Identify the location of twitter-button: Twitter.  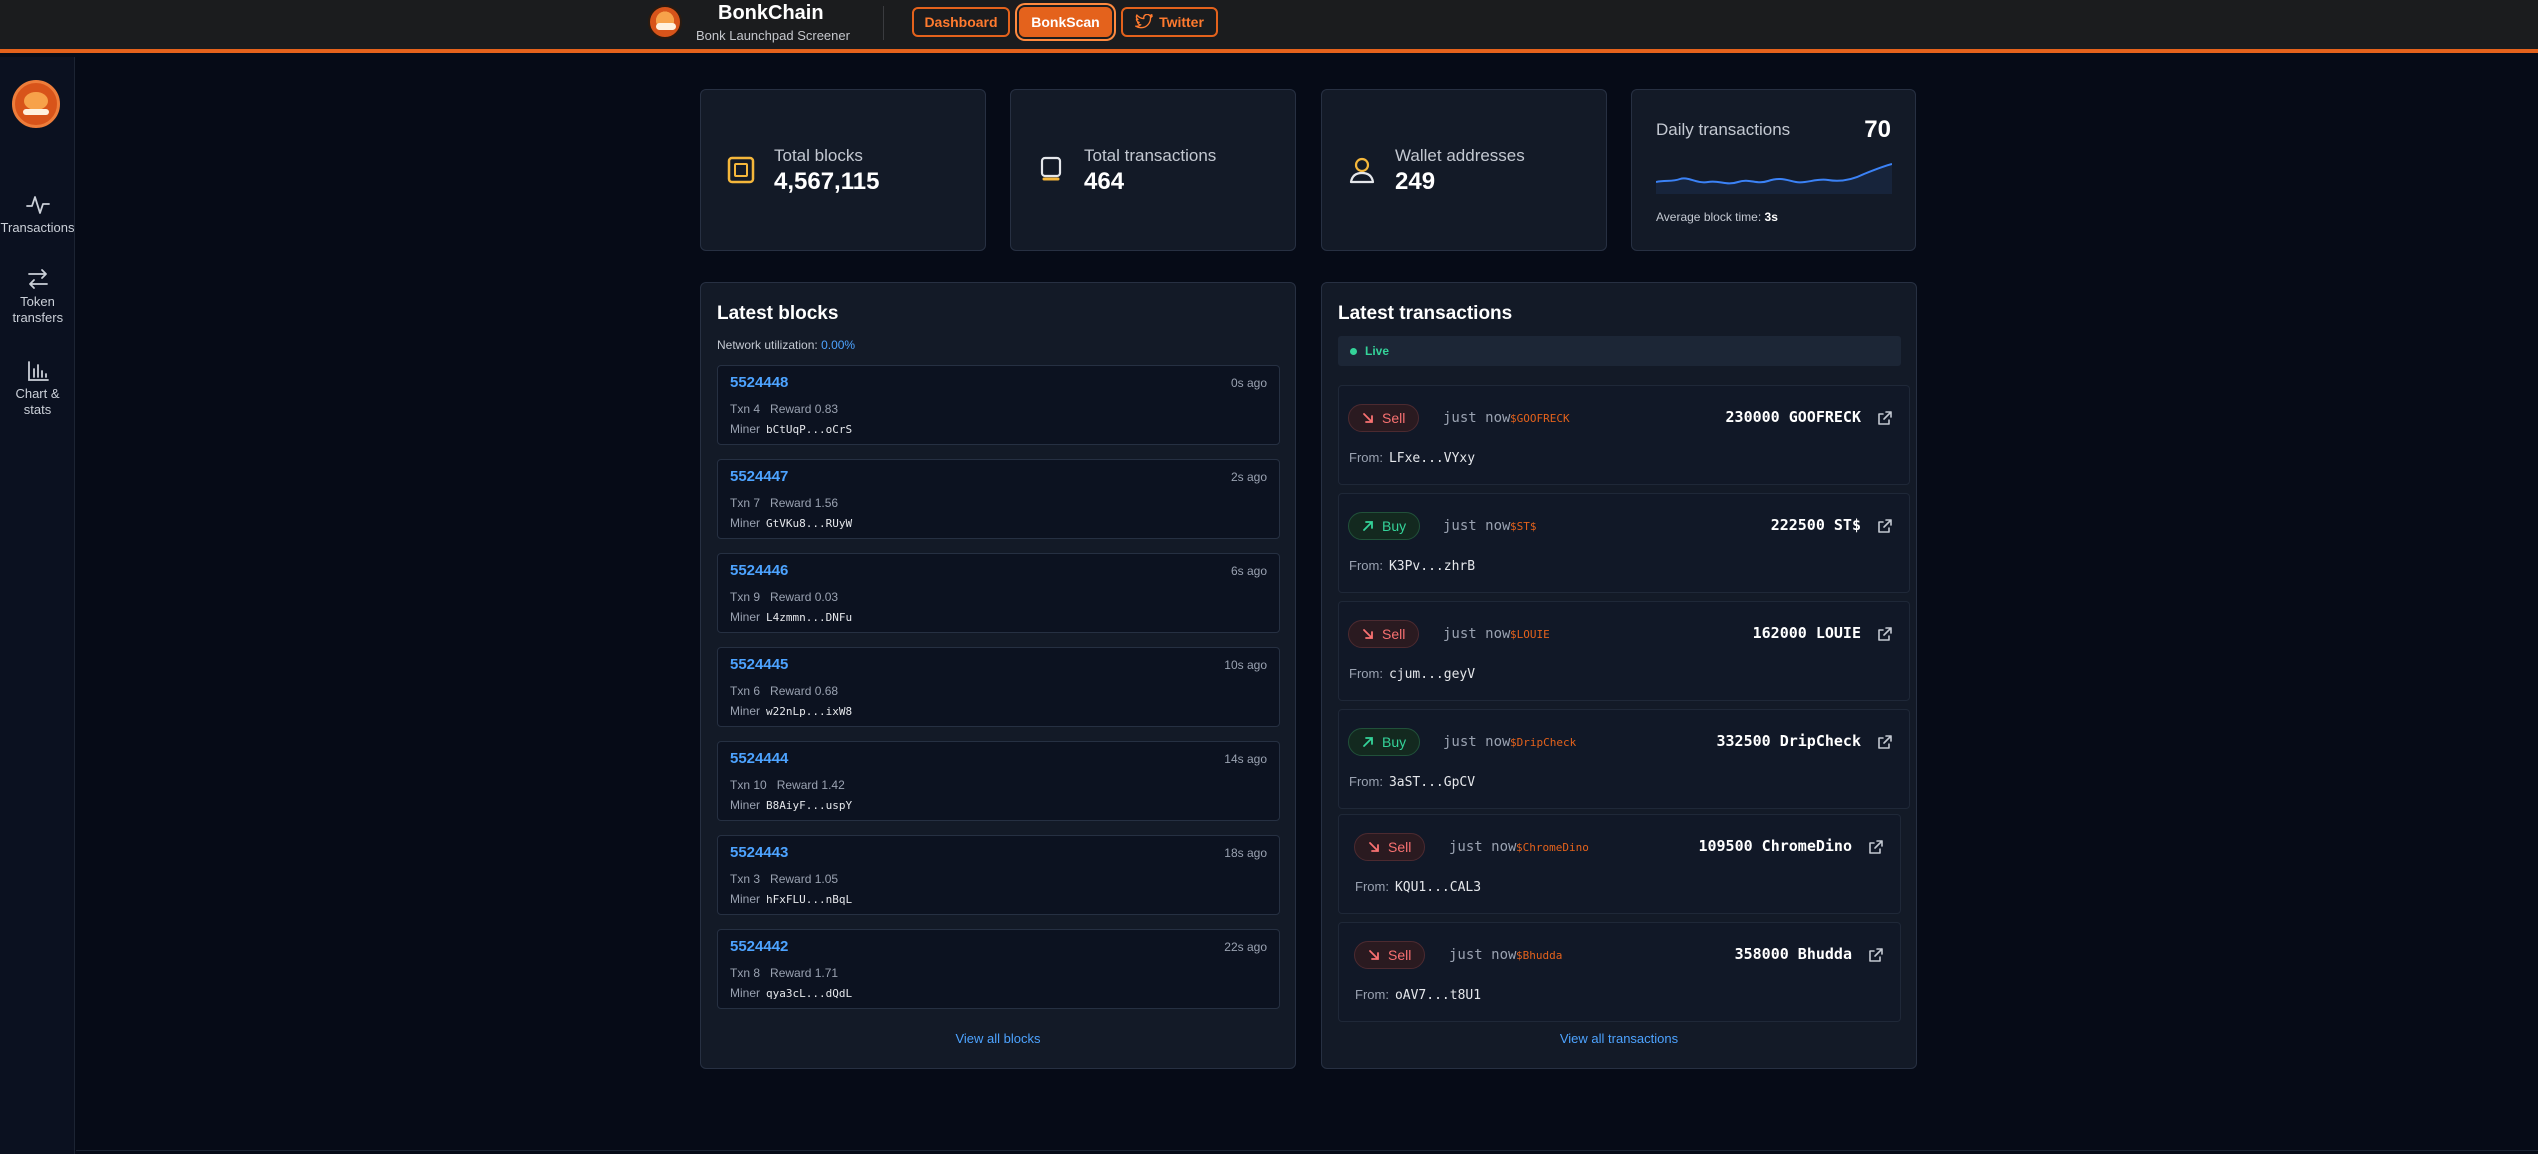
(1169, 22).